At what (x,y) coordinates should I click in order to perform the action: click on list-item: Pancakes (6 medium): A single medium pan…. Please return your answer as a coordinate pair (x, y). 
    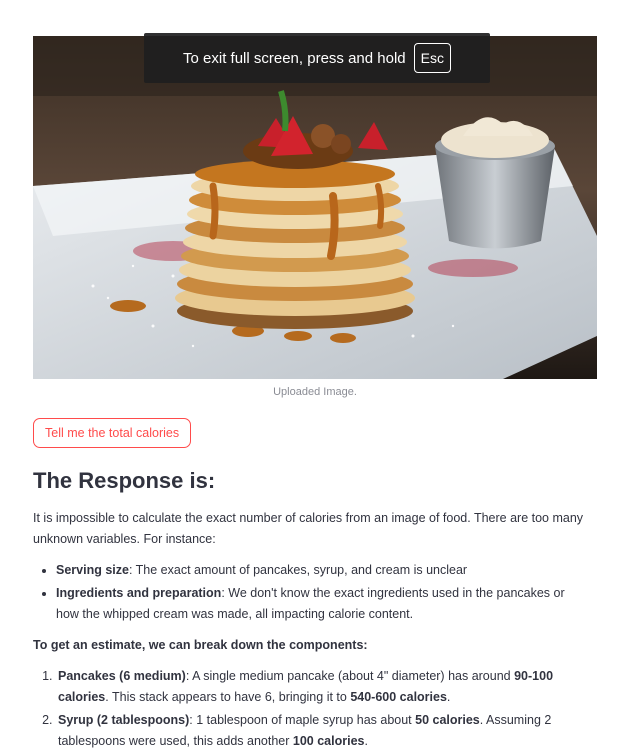
    Looking at the image, I should click on (323, 687).